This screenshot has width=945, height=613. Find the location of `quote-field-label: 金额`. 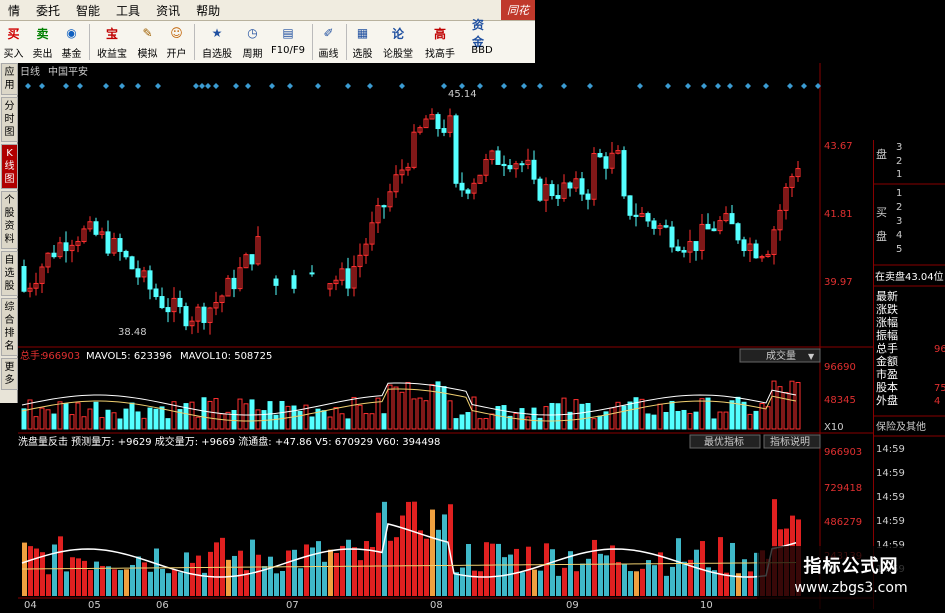

quote-field-label: 金额 is located at coordinates (887, 361).